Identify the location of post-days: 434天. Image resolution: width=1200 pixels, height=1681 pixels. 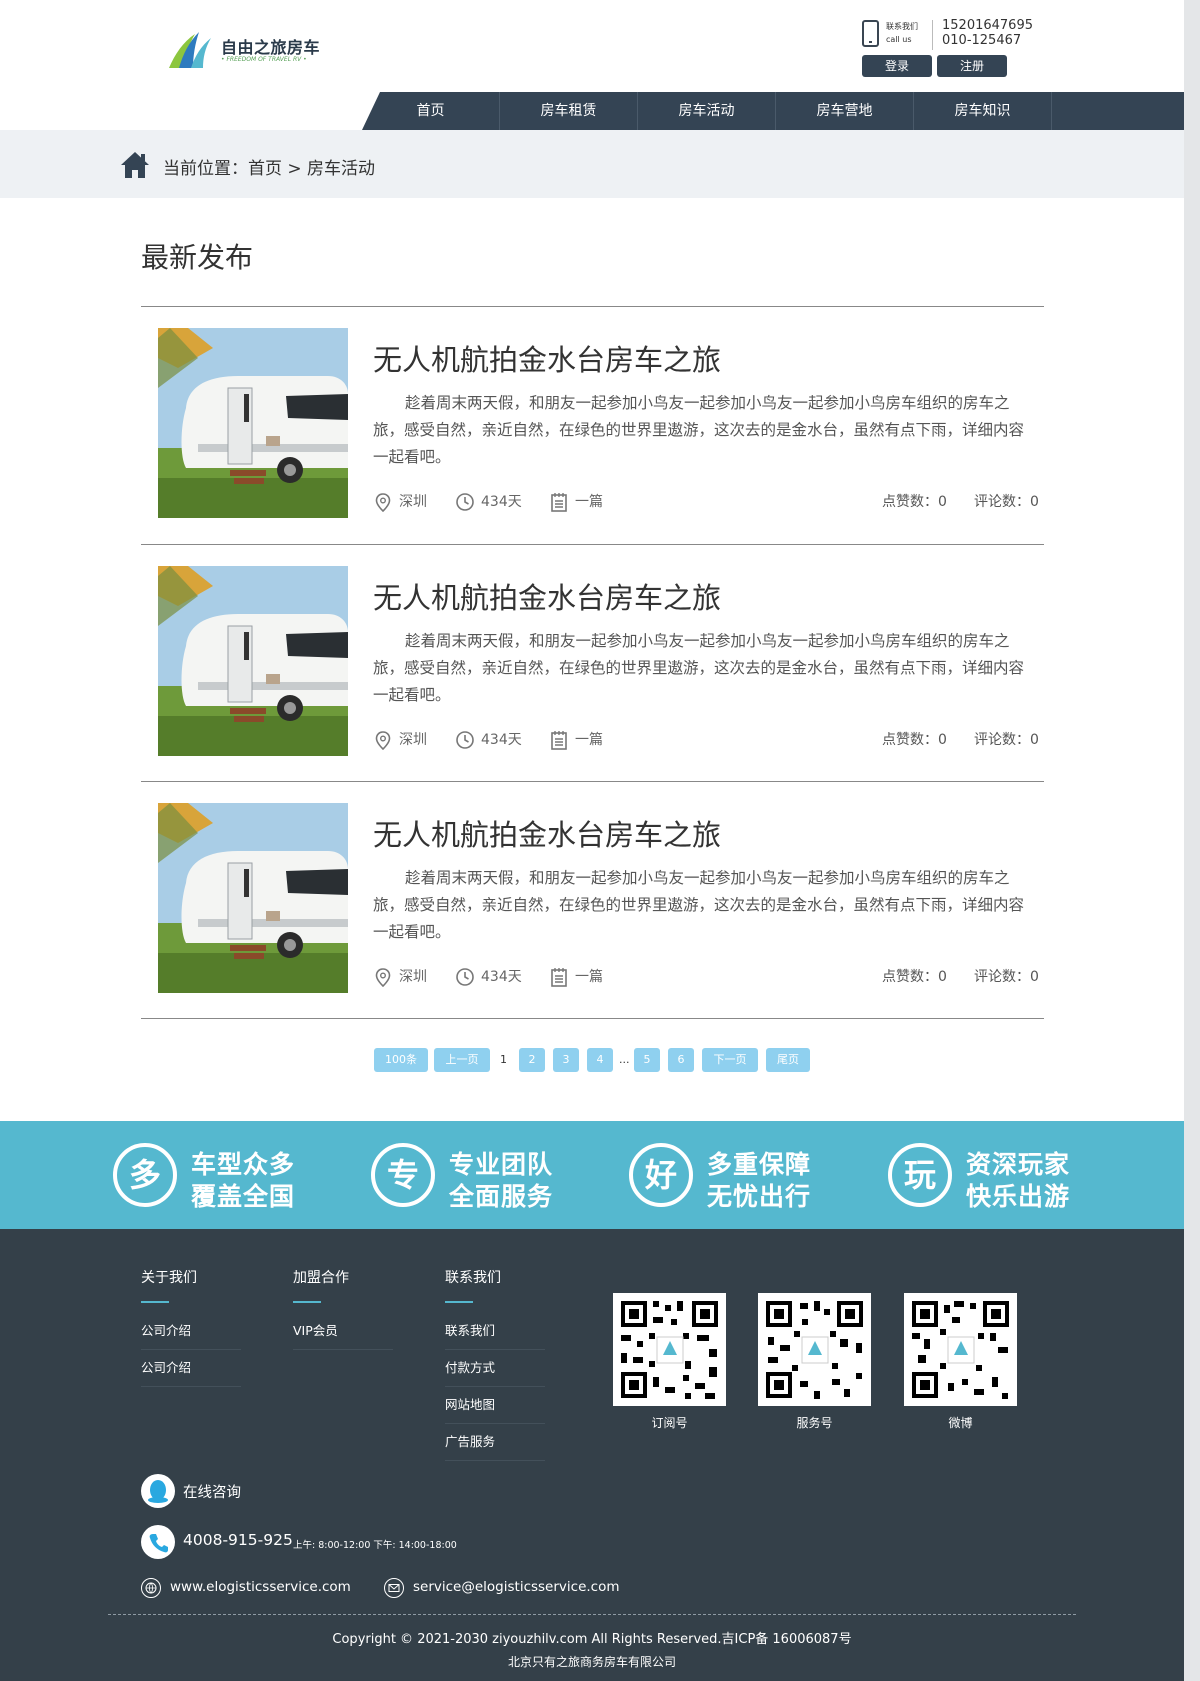
(495, 977).